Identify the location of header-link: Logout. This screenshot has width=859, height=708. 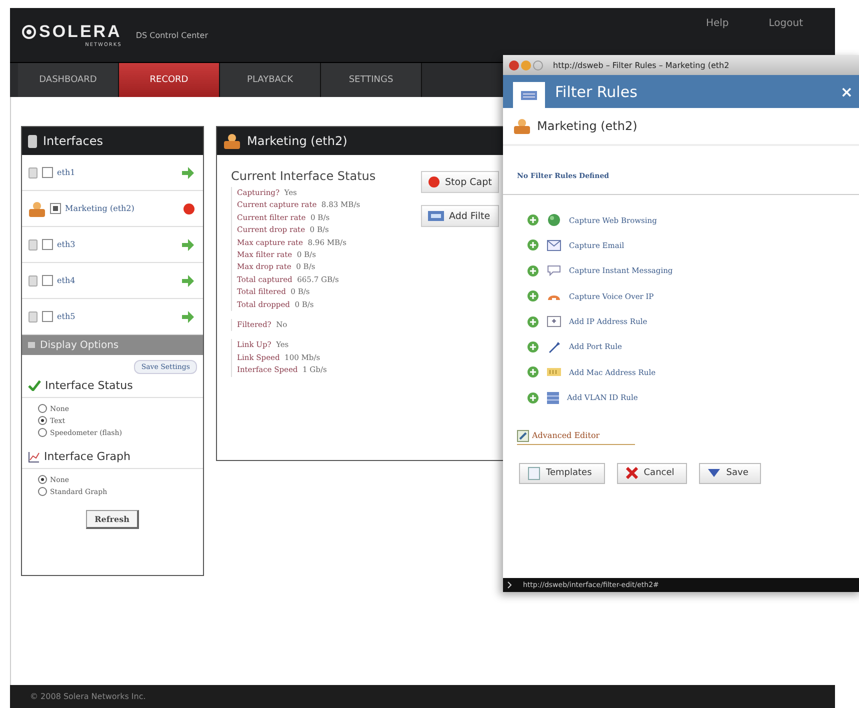
(785, 23).